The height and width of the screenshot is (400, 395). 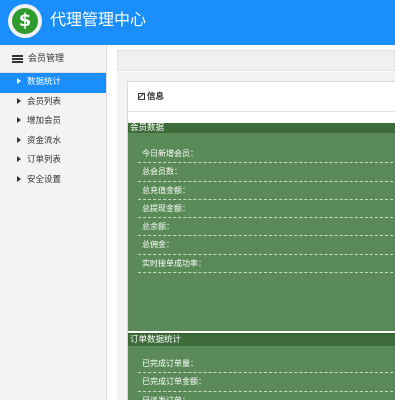 What do you see at coordinates (44, 121) in the screenshot?
I see `sidebar-item-label: 增加会员` at bounding box center [44, 121].